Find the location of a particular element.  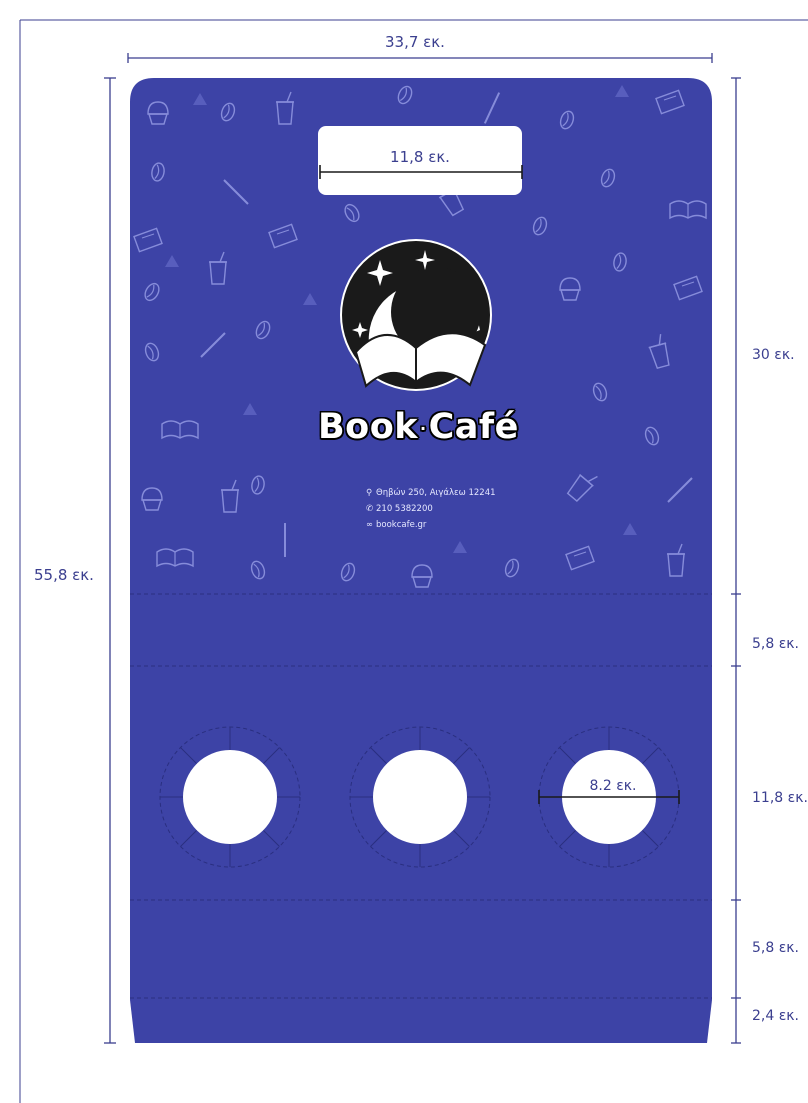

contact-phone: ✆ 210 5382200 is located at coordinates (399, 509).